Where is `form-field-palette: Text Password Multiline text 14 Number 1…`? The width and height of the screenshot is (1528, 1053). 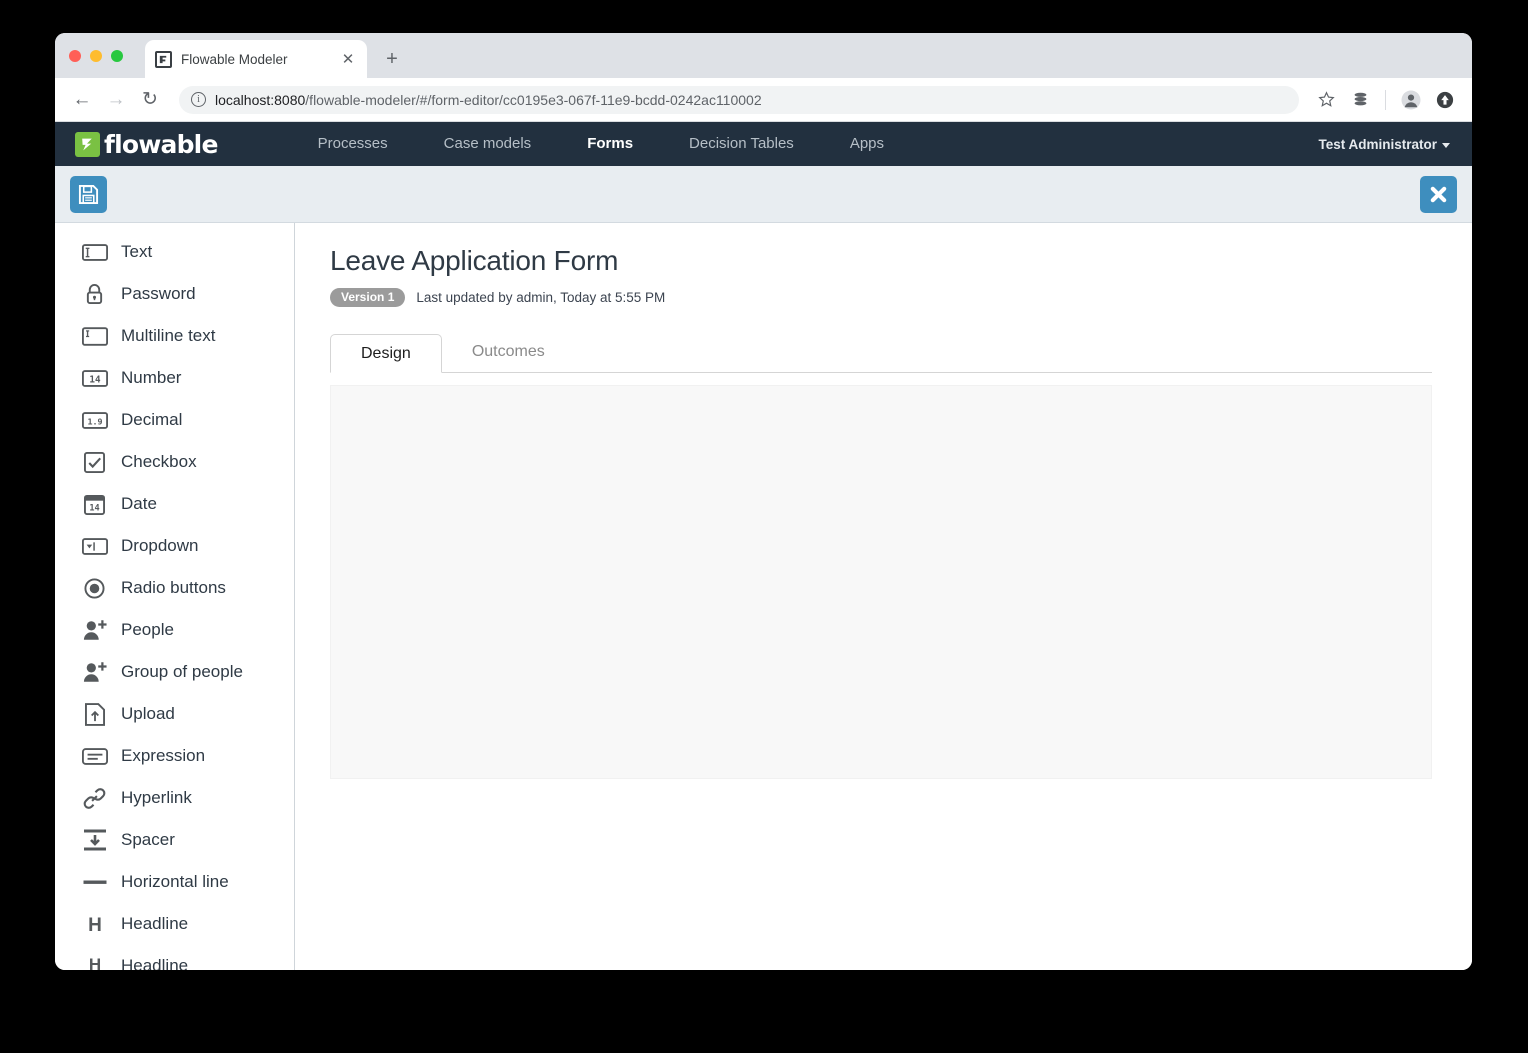 form-field-palette: Text Password Multiline text 14 Number 1… is located at coordinates (175, 596).